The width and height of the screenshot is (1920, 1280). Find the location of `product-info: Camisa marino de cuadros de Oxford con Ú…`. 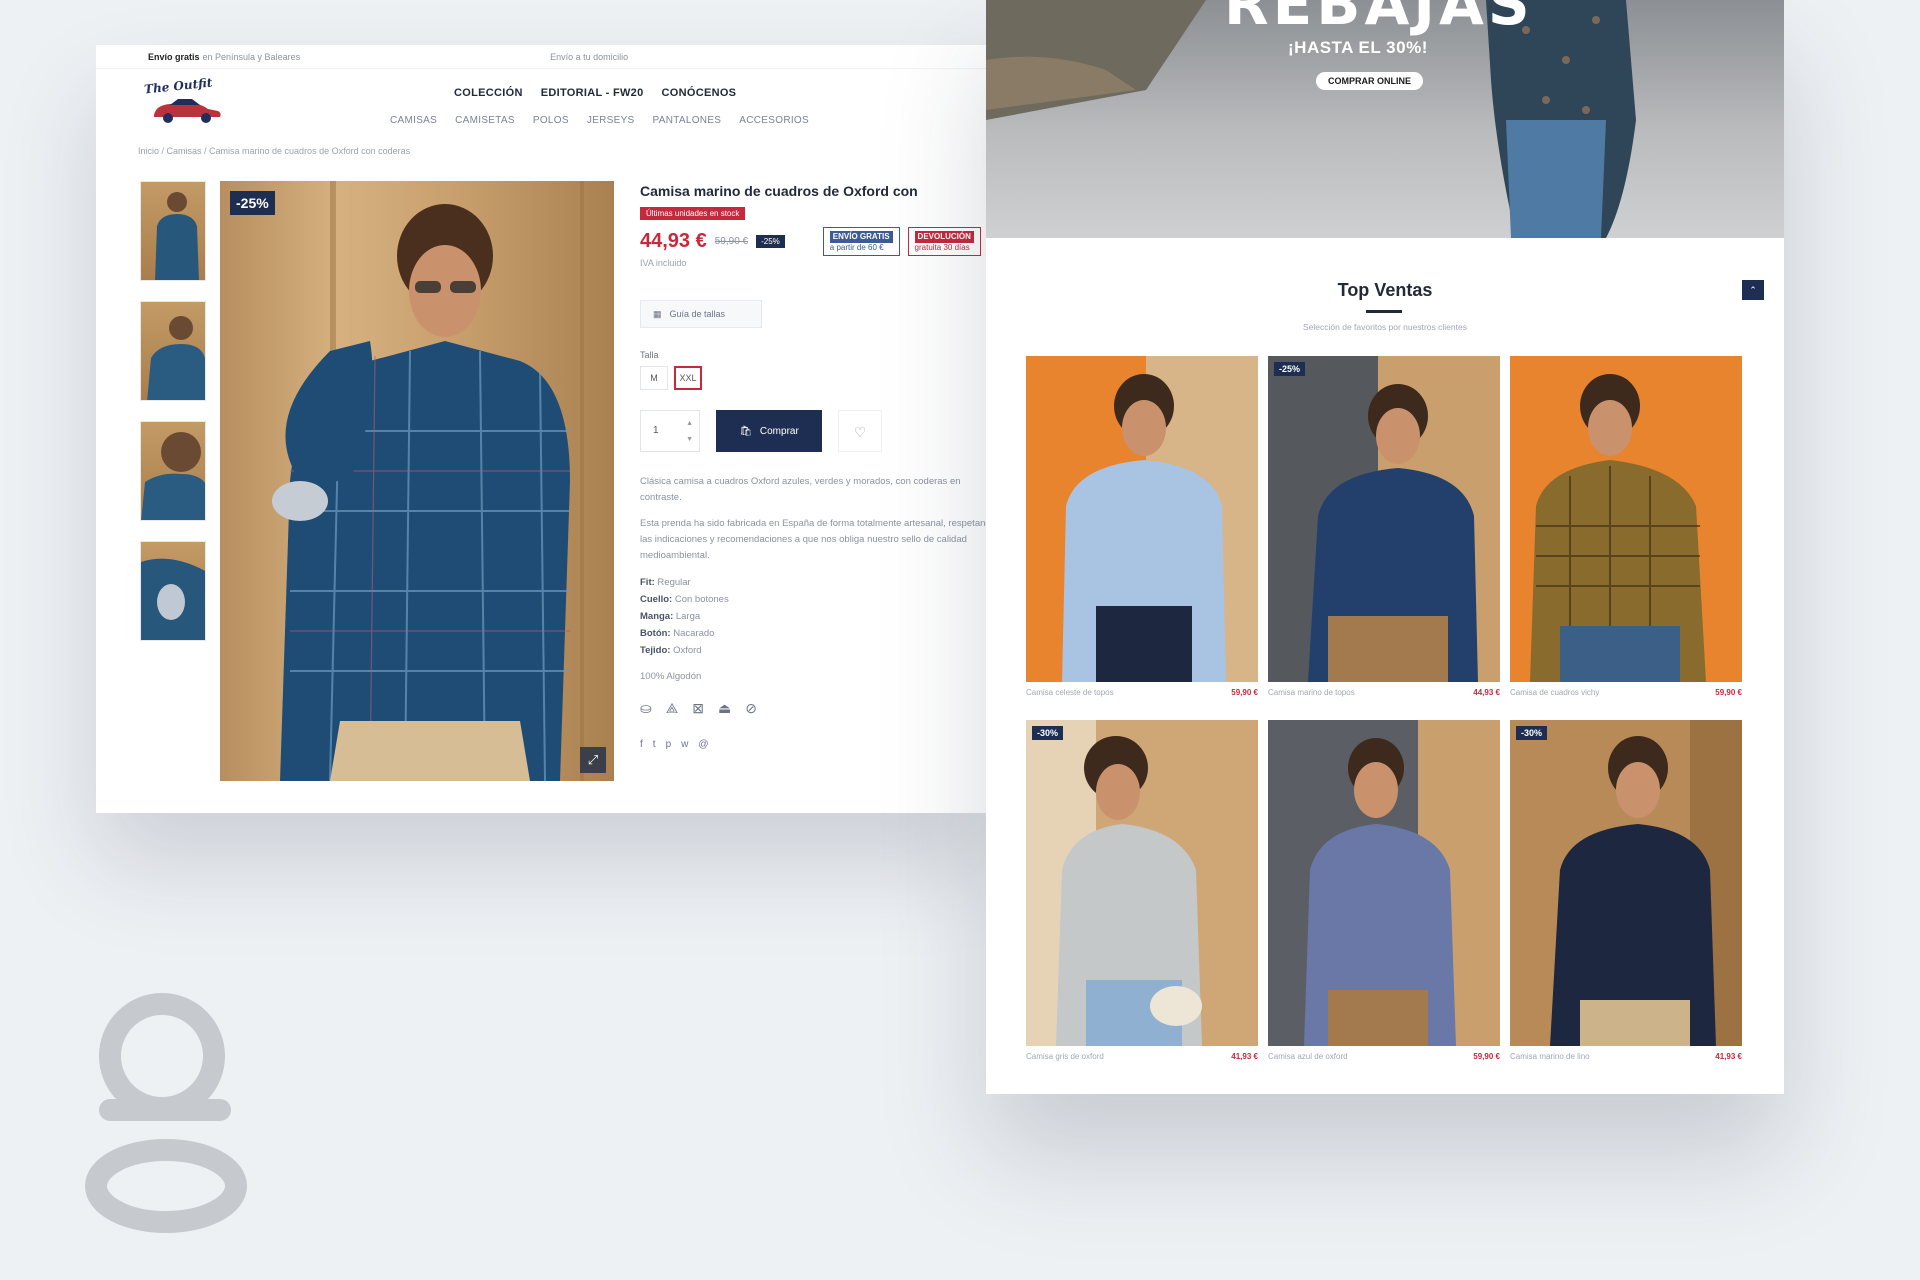

product-info: Camisa marino de cuadros de Oxford con Ú… is located at coordinates (818, 466).